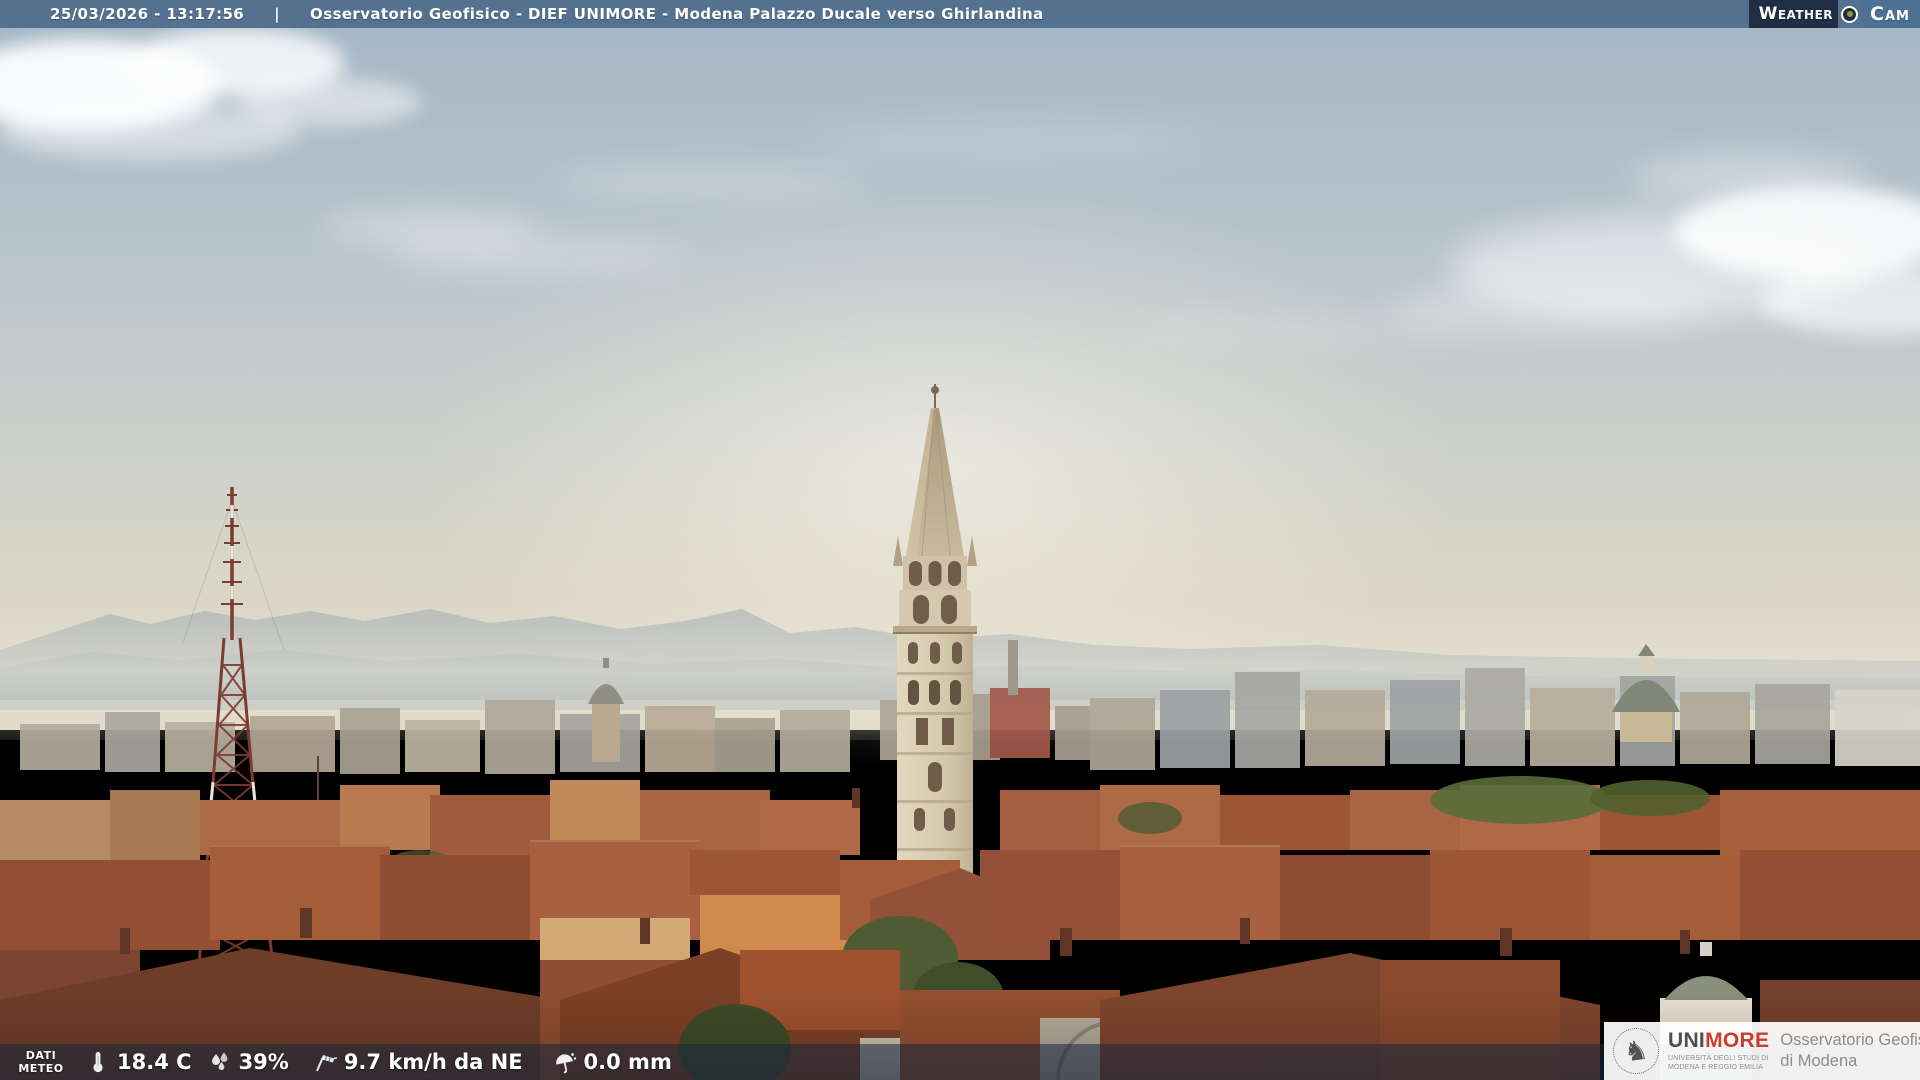 Image resolution: width=1920 pixels, height=1080 pixels. I want to click on humidity-value: 39%, so click(263, 1062).